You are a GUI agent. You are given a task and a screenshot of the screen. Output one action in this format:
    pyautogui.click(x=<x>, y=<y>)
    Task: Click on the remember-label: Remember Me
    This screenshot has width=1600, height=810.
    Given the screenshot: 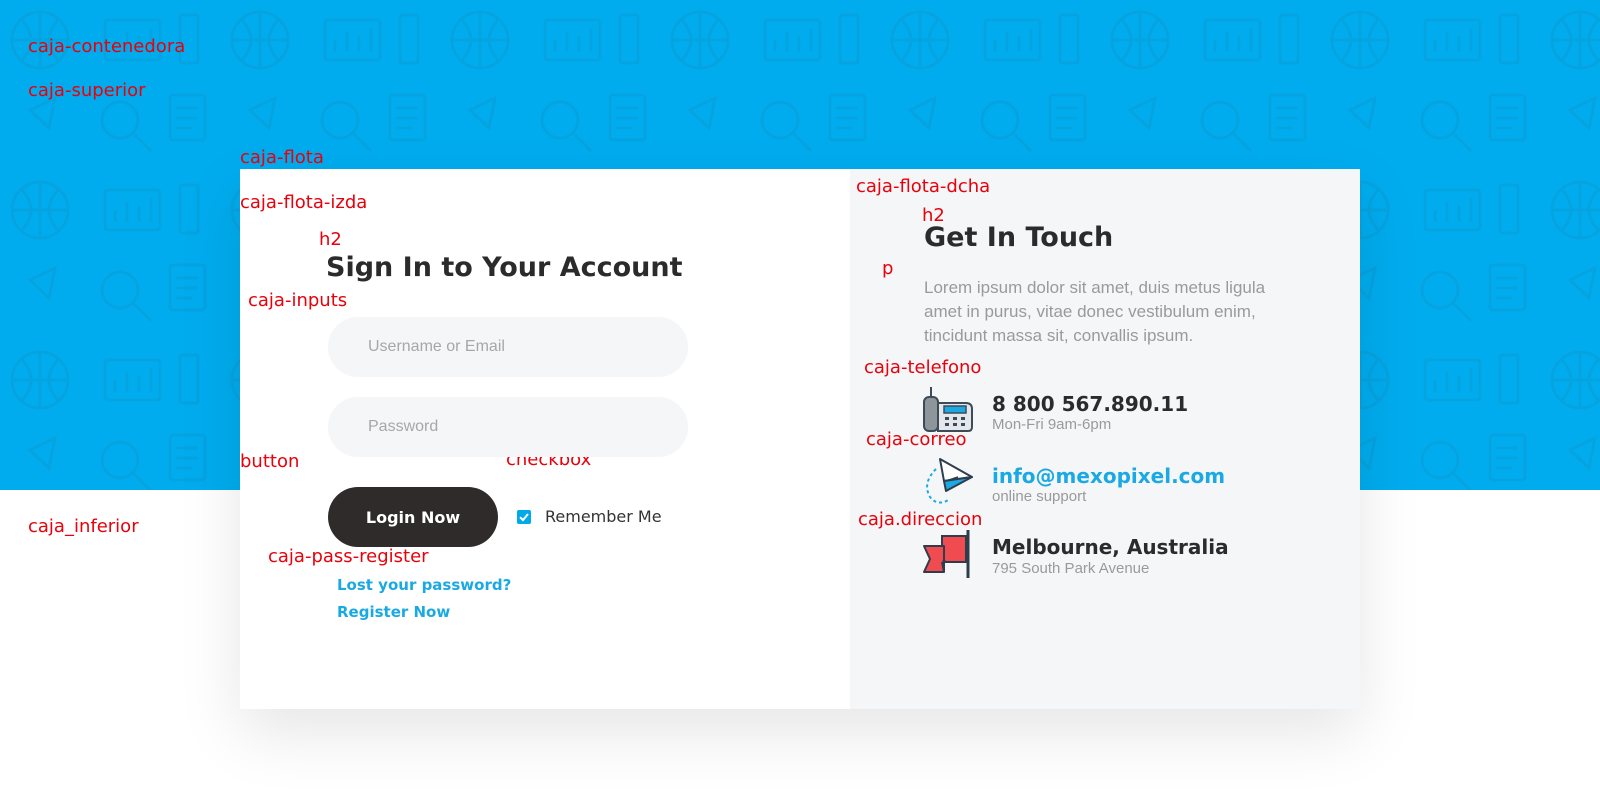 What is the action you would take?
    pyautogui.click(x=603, y=516)
    